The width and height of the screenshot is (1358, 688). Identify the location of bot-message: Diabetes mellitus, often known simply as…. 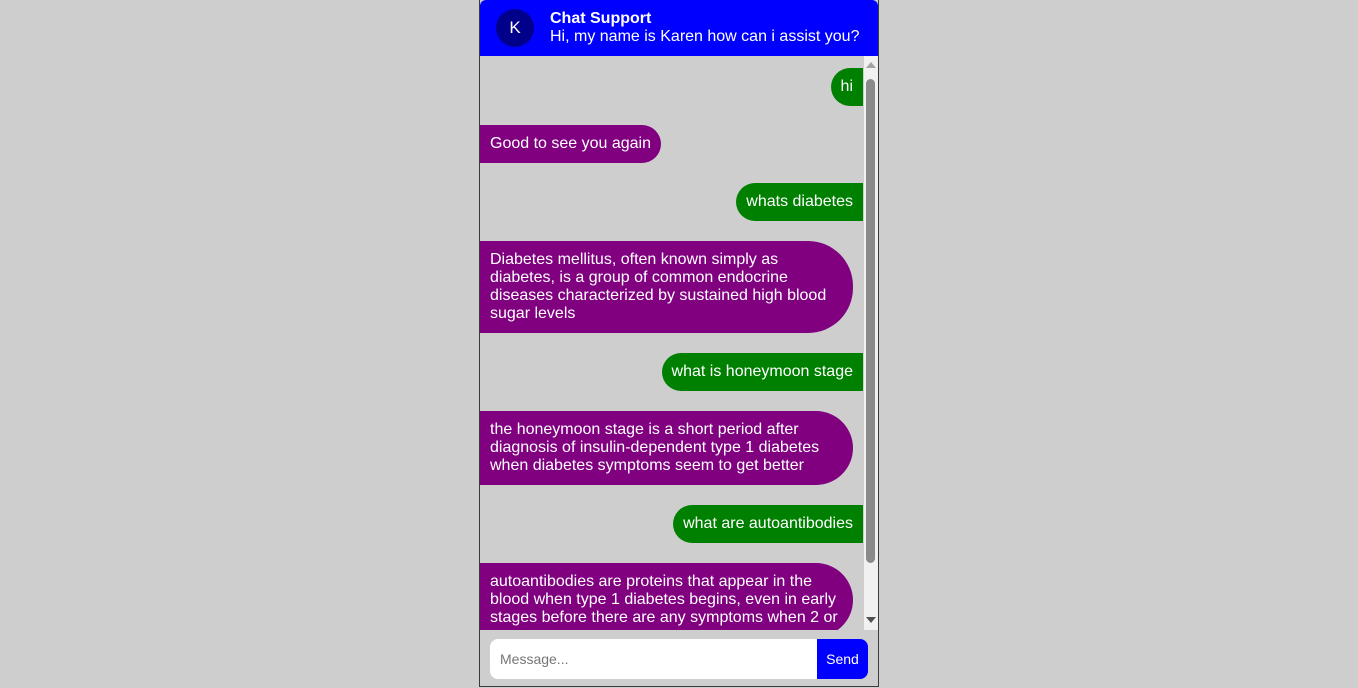
(666, 287).